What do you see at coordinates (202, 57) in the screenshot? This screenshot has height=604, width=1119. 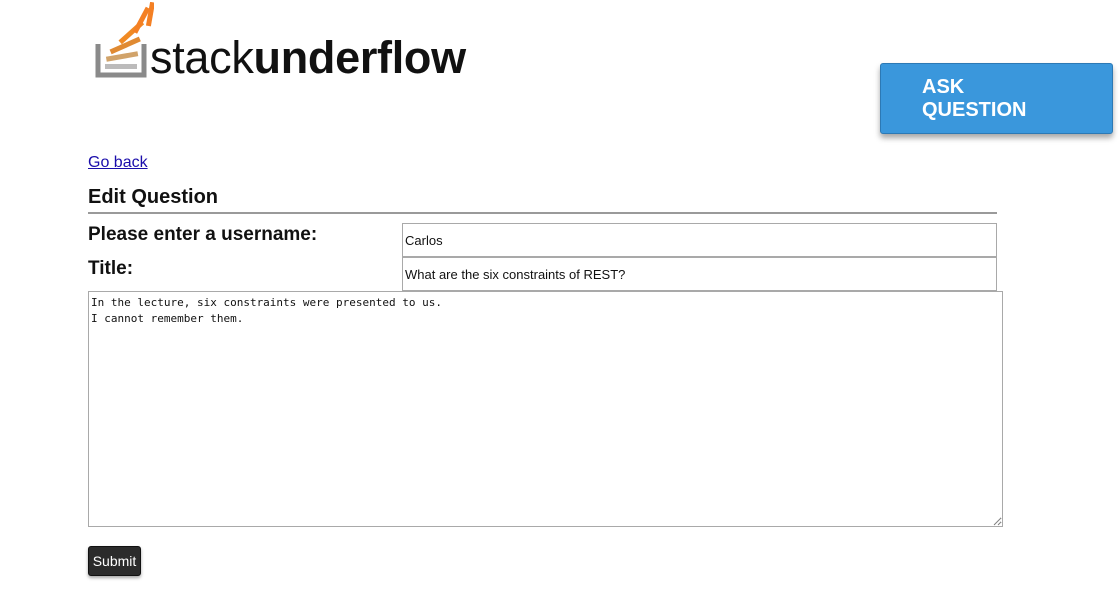 I see `site-name-light: stack` at bounding box center [202, 57].